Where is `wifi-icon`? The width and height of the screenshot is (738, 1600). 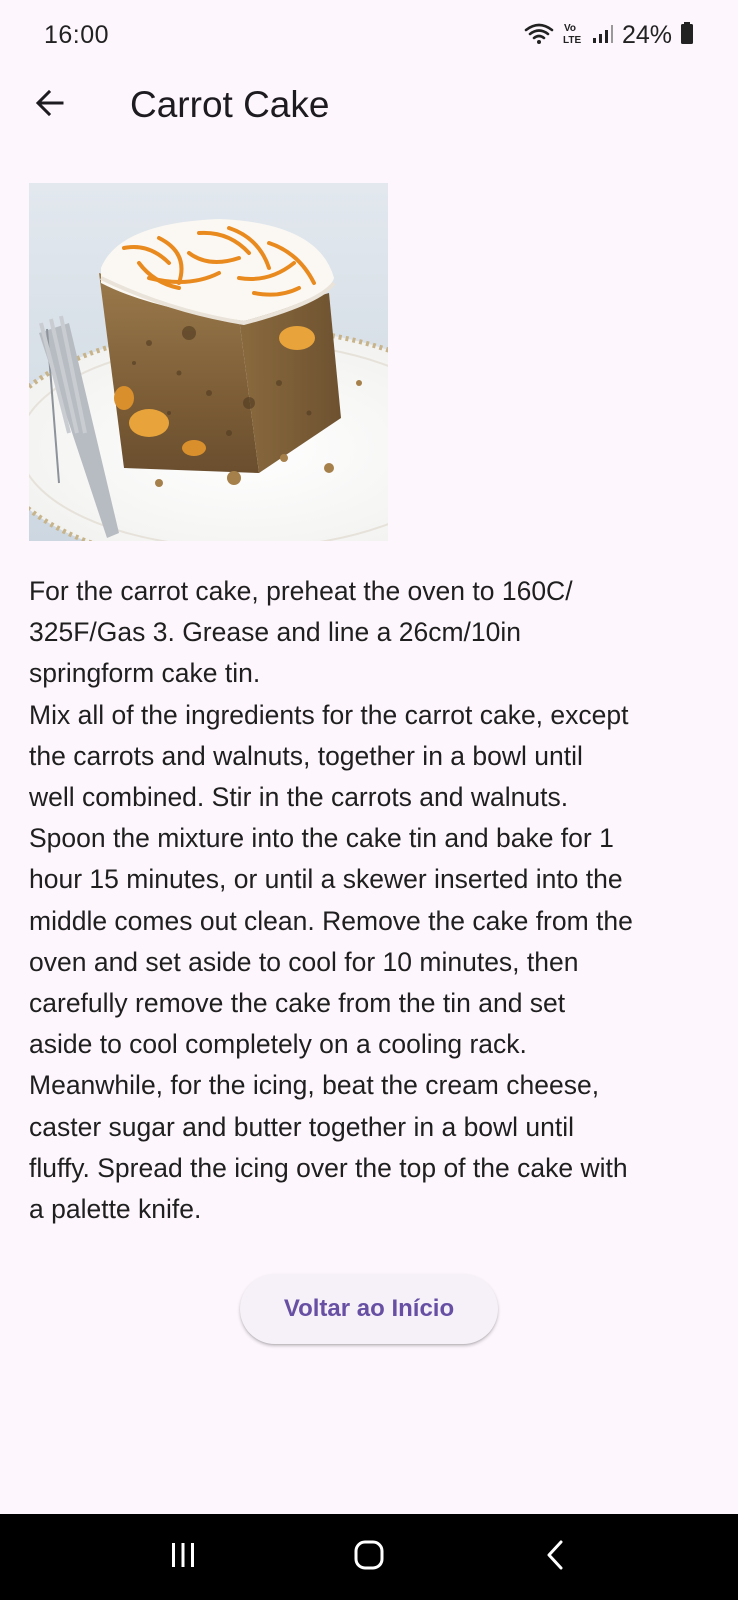 wifi-icon is located at coordinates (539, 35).